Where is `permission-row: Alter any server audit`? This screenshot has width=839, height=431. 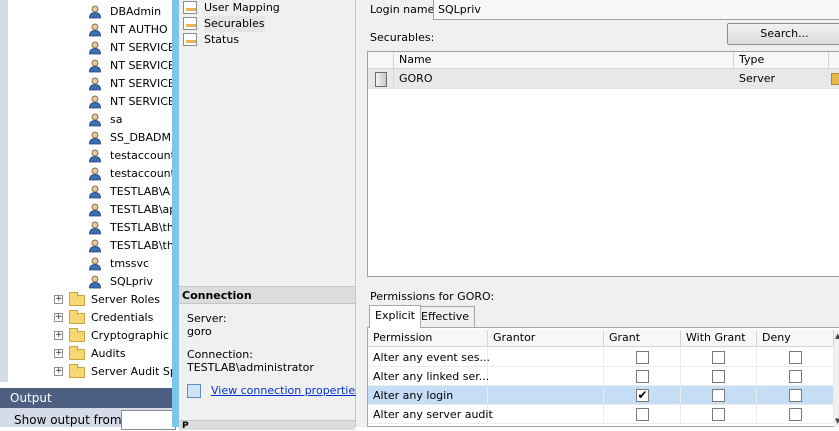 permission-row: Alter any server audit is located at coordinates (601, 414).